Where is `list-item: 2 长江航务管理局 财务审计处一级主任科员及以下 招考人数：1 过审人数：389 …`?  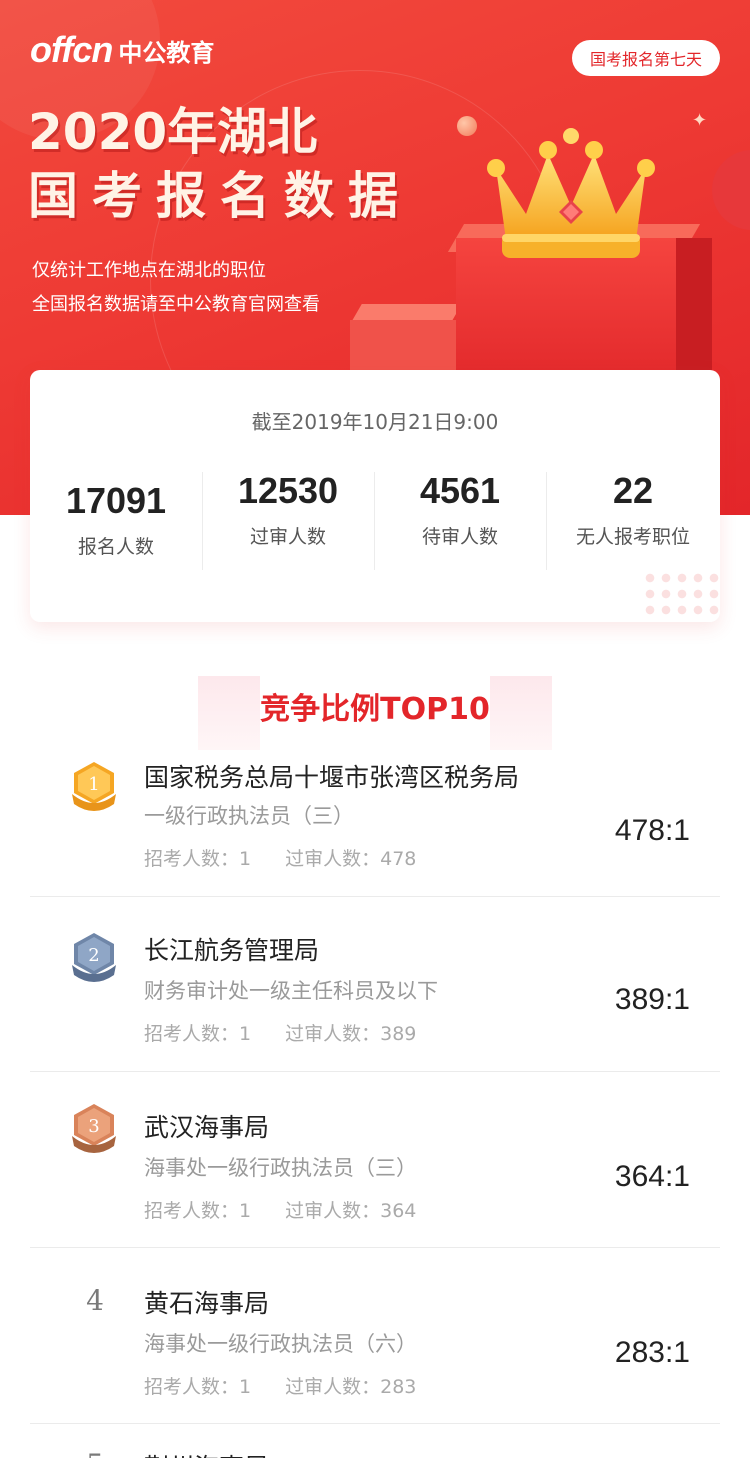
list-item: 2 长江航务管理局 财务审计处一级主任科员及以下 招考人数：1 过审人数：389 … is located at coordinates (375, 984).